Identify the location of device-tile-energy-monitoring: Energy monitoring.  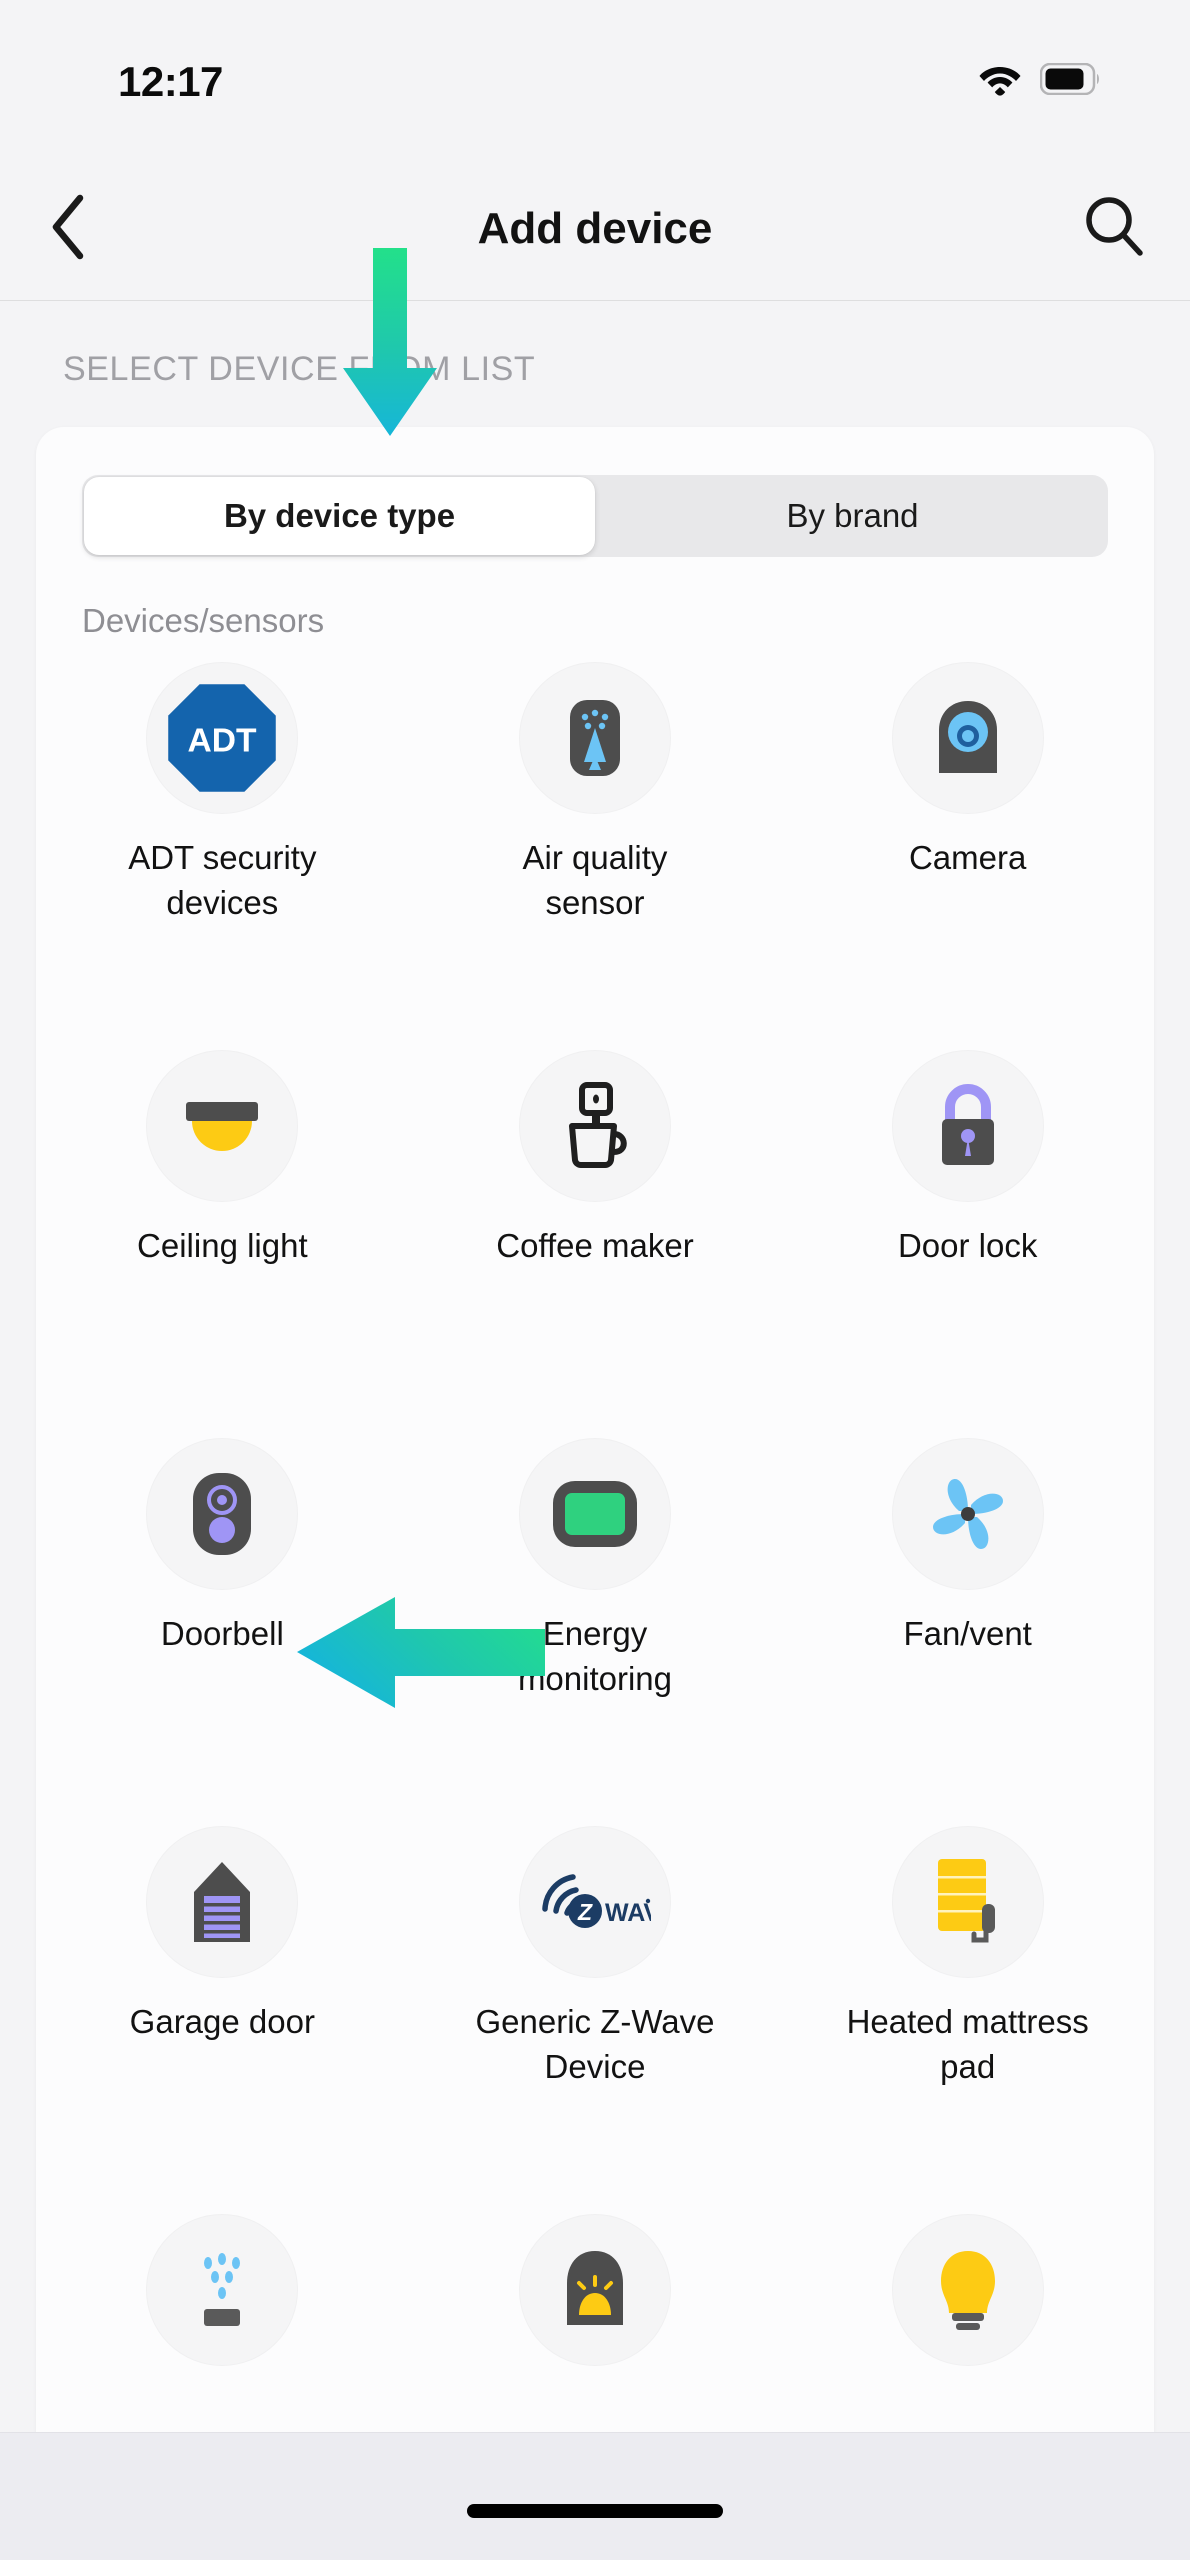
(595, 1632).